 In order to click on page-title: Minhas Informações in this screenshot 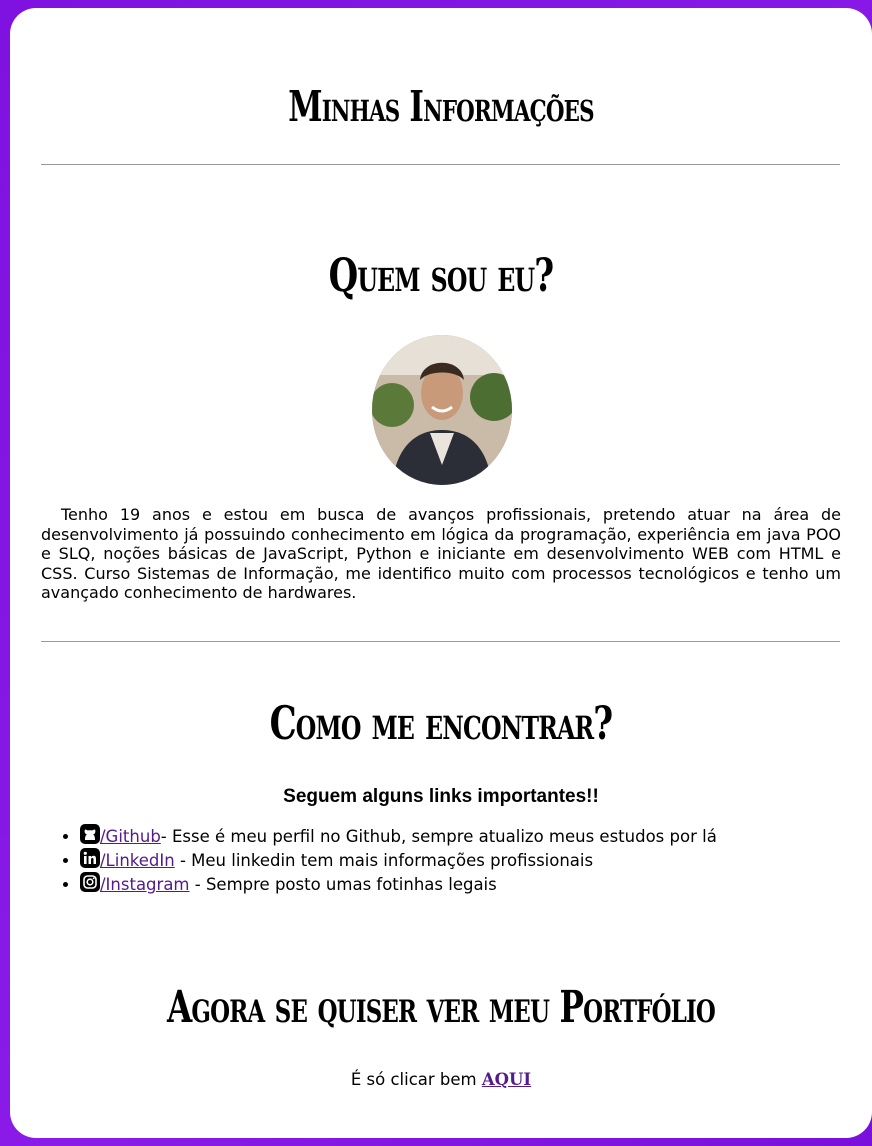, I will do `click(441, 106)`.